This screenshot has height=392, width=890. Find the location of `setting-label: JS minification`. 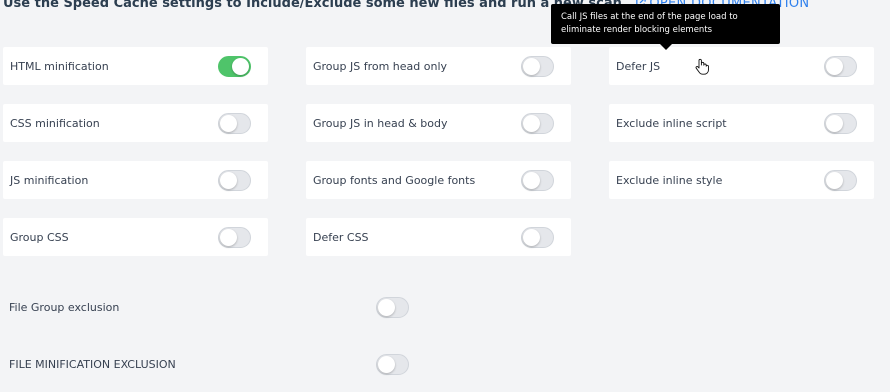

setting-label: JS minification is located at coordinates (49, 180).